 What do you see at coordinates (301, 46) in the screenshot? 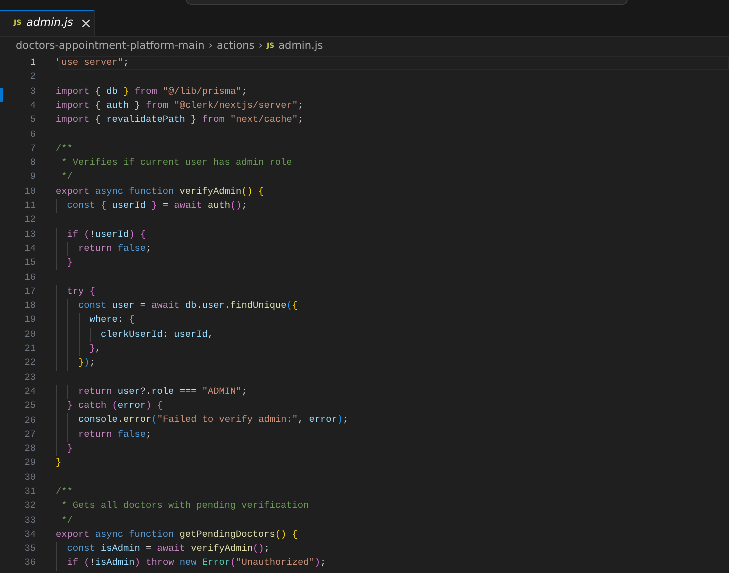
I see `breadcrumb-file: admin.js` at bounding box center [301, 46].